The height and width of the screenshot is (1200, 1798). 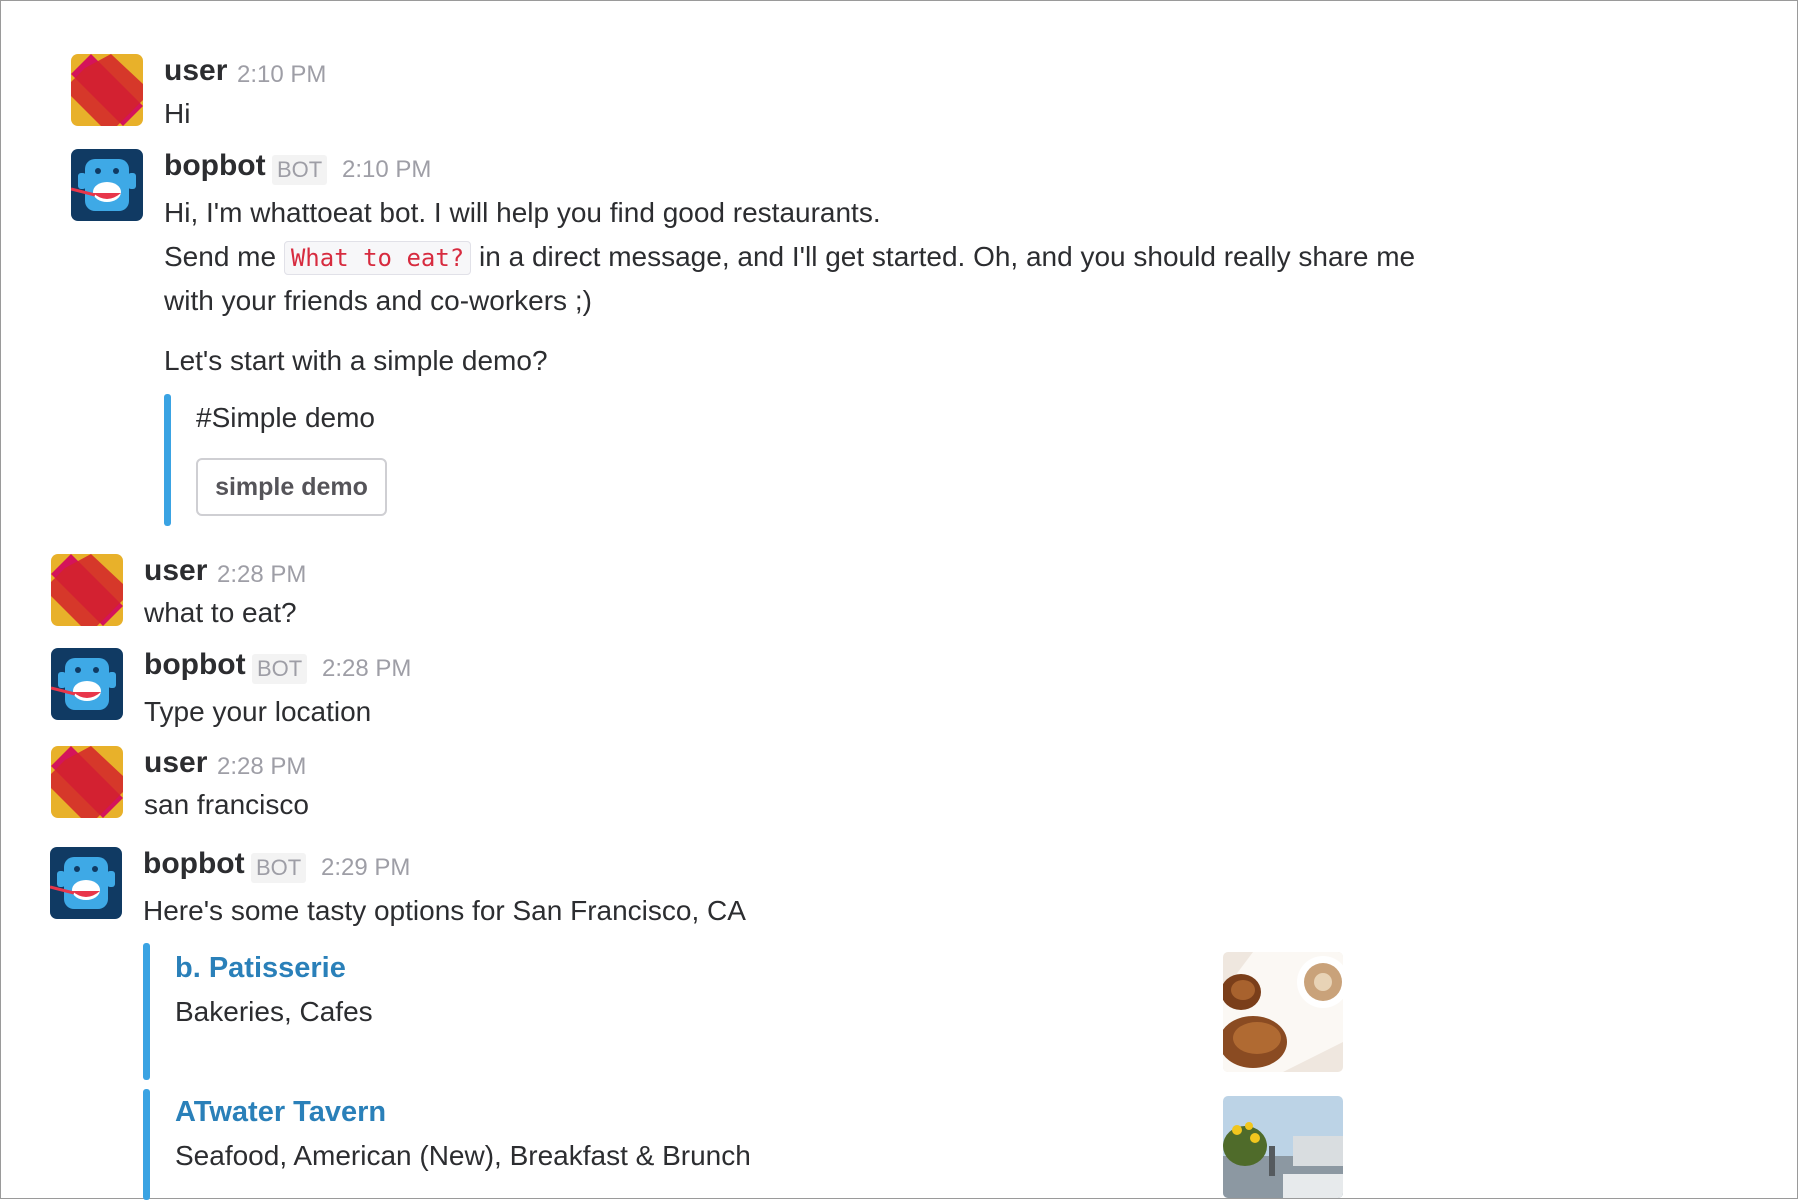 What do you see at coordinates (226, 804) in the screenshot?
I see `message-text: san francisco` at bounding box center [226, 804].